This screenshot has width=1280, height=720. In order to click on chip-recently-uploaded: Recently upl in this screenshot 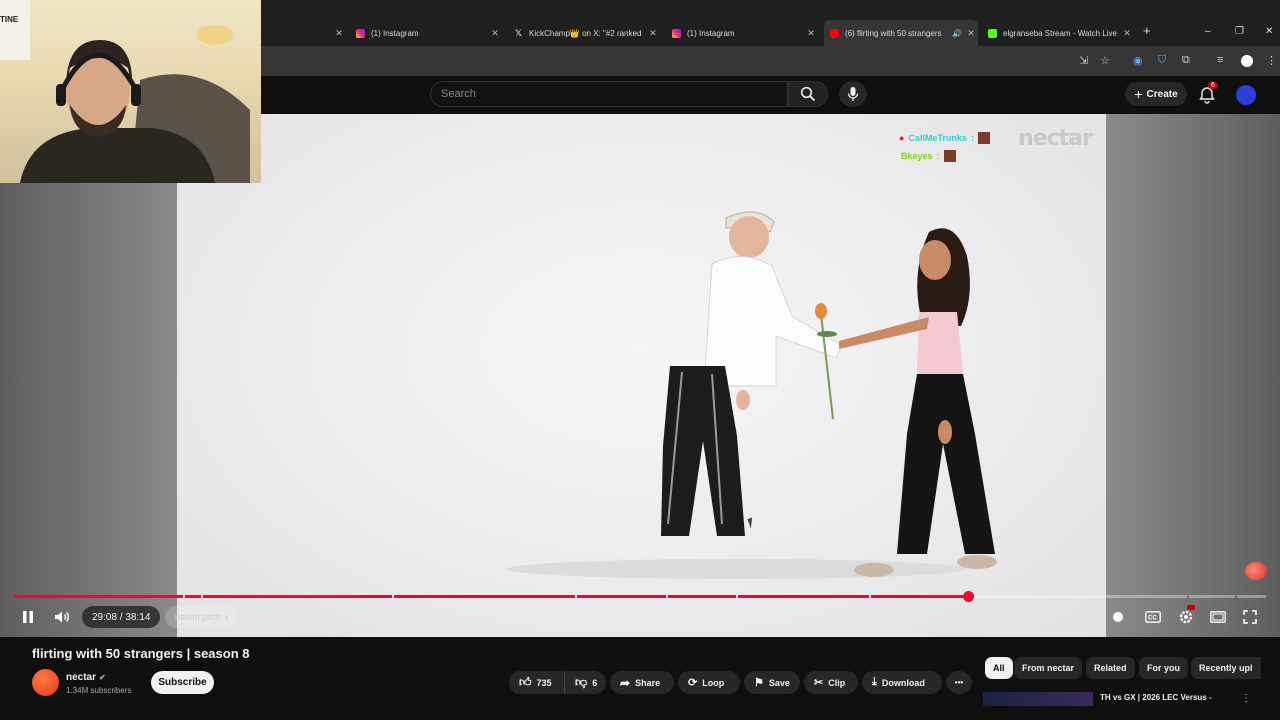, I will do `click(1226, 668)`.